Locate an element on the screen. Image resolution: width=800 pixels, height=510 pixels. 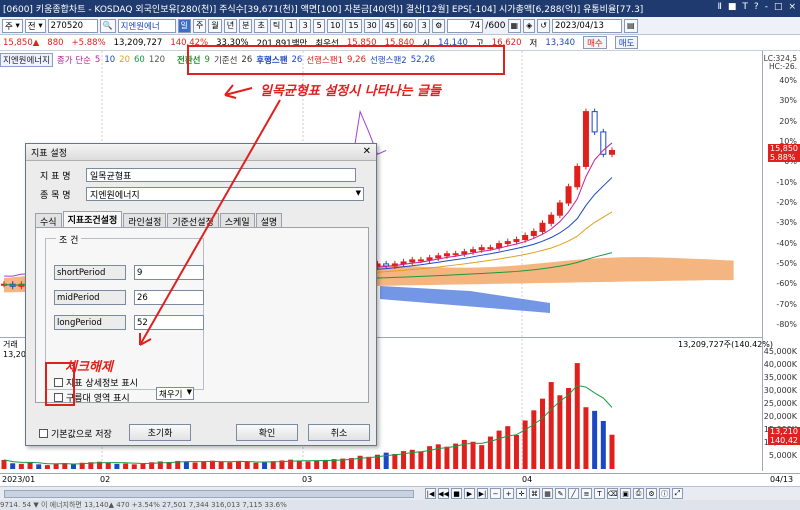
annotation-arrows is located at coordinates (210, 215).